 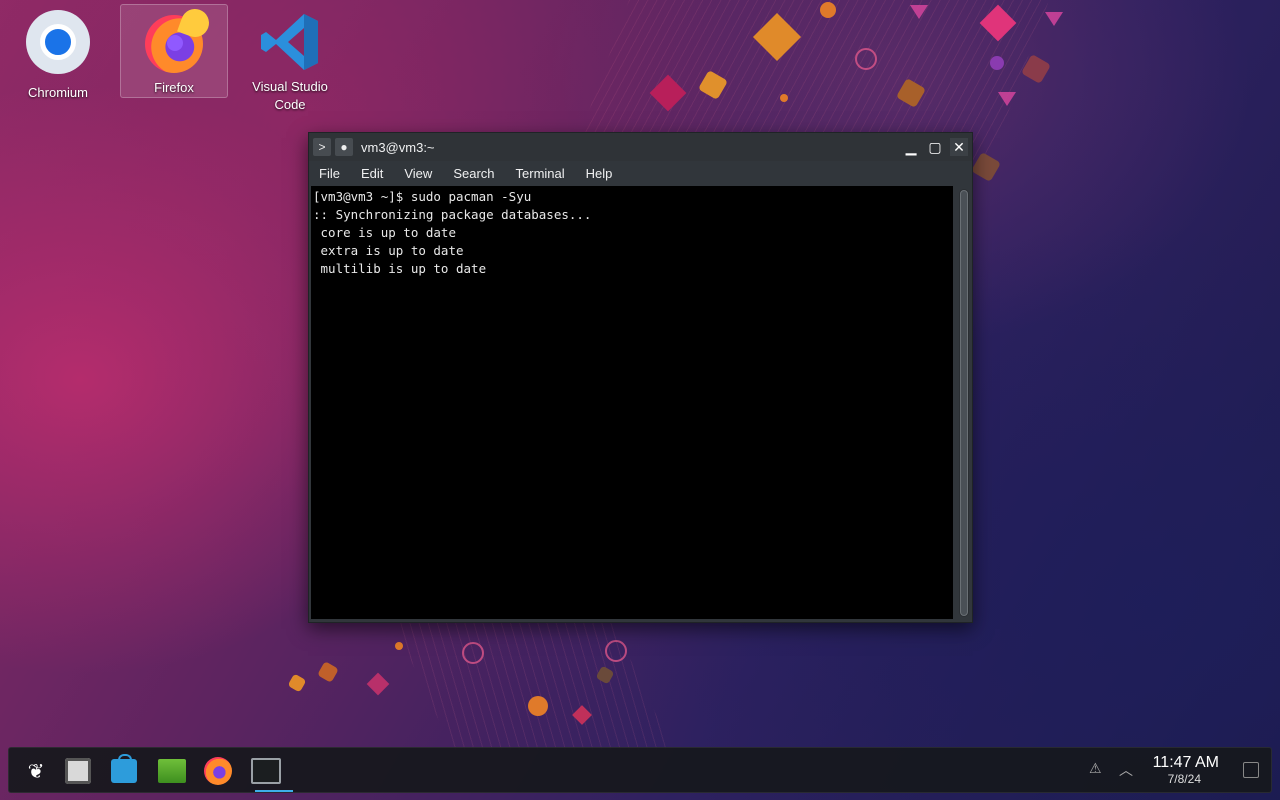 I want to click on image-viewer-icon, so click(x=78, y=771).